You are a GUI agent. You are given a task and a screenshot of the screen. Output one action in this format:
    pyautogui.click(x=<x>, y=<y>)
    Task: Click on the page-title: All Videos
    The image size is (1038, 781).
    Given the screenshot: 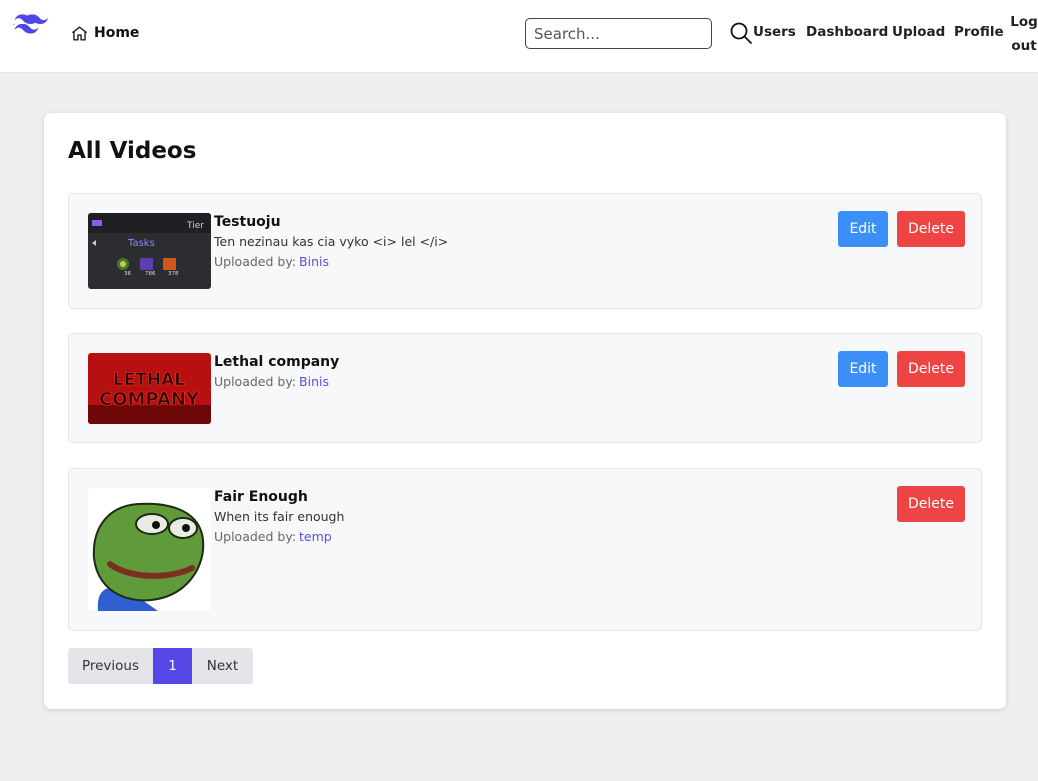 What is the action you would take?
    pyautogui.click(x=132, y=151)
    